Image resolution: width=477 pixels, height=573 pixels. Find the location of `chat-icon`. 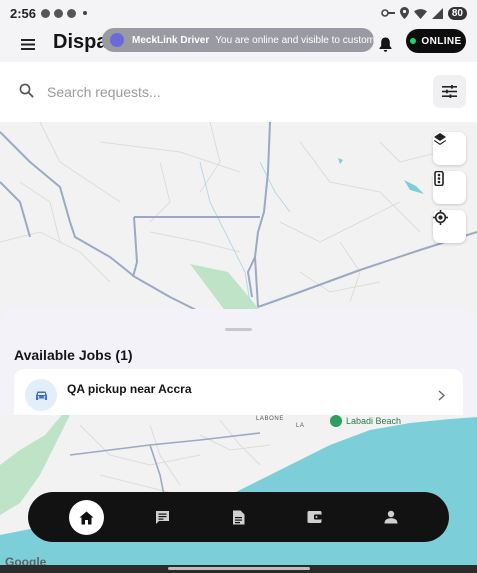

chat-icon is located at coordinates (162, 517).